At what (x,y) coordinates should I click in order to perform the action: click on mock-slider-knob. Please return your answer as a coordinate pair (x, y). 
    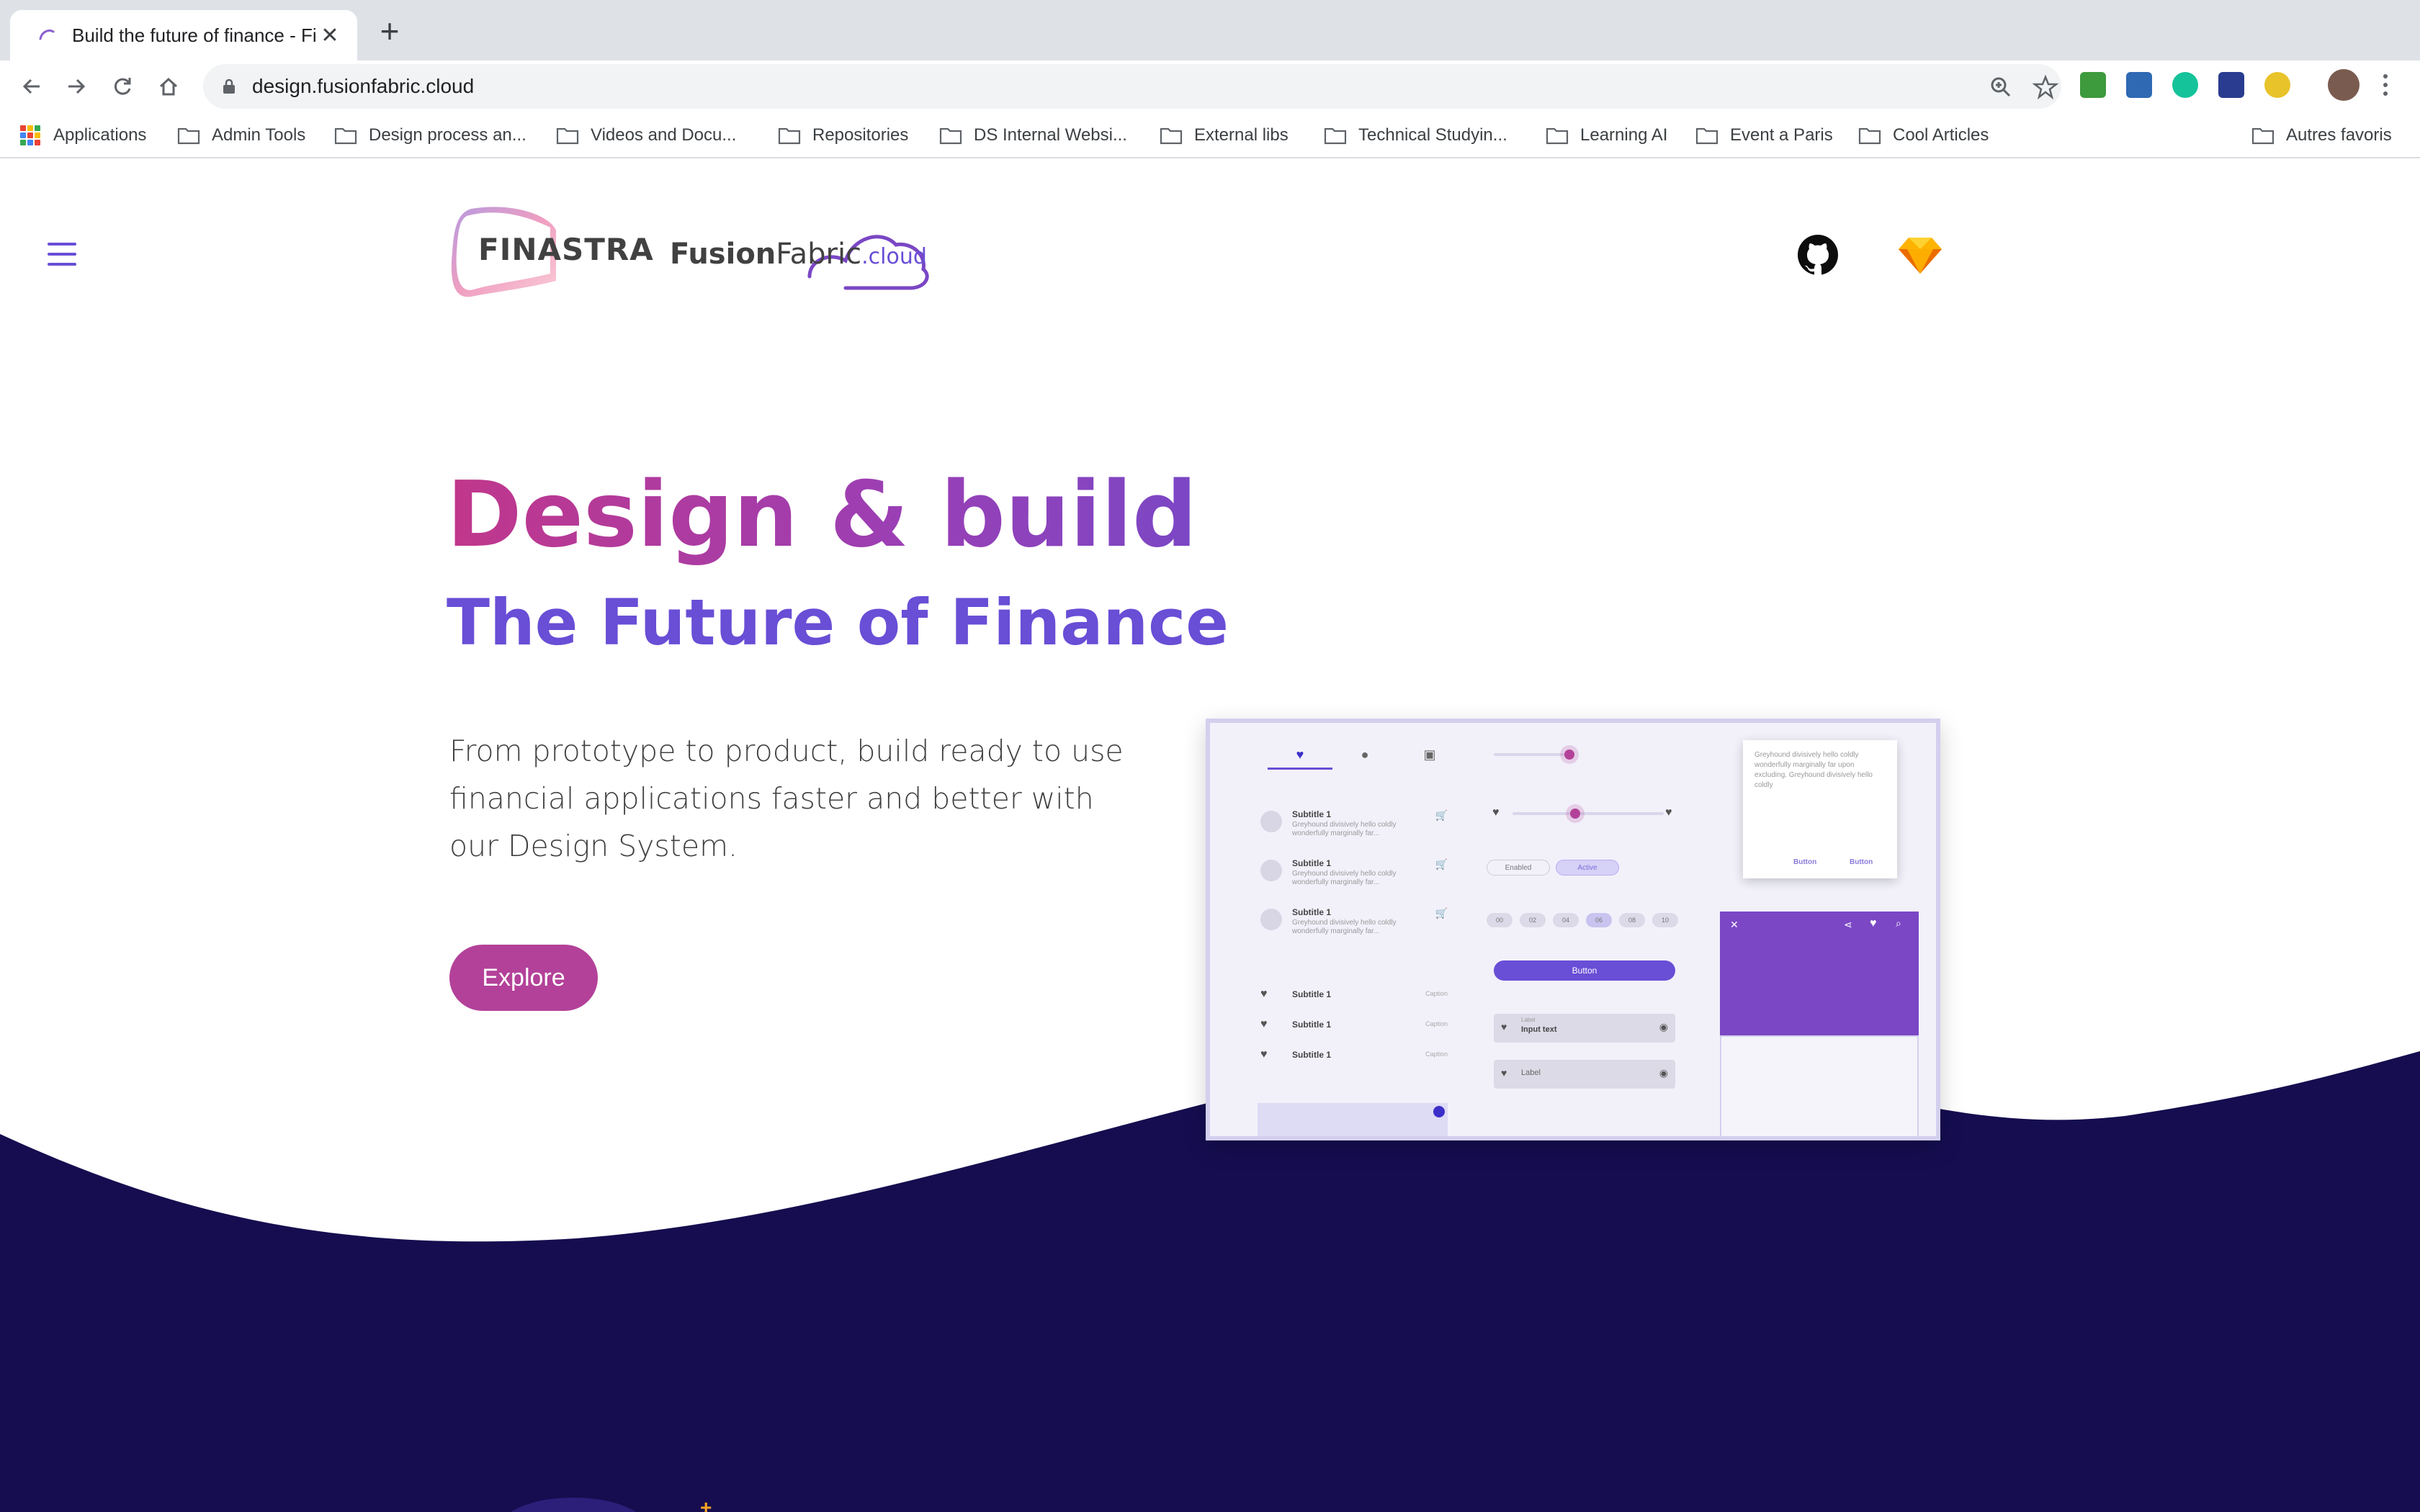
    Looking at the image, I should click on (1575, 814).